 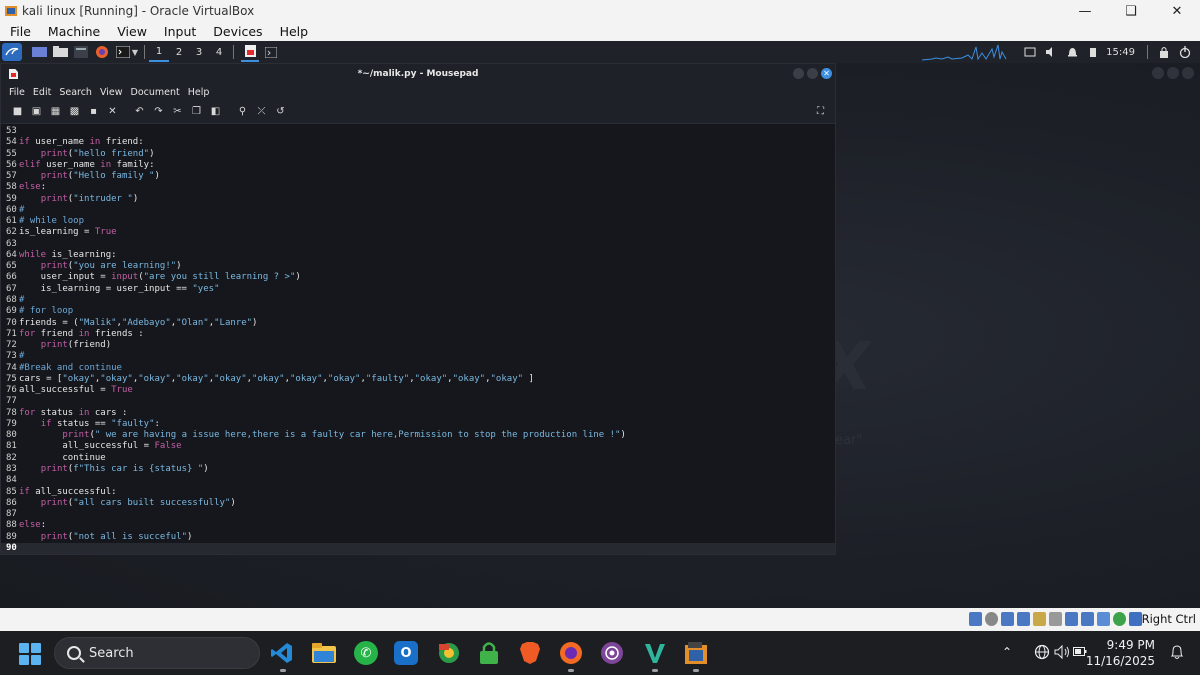 What do you see at coordinates (280, 111) in the screenshot?
I see `goto-line-icon: ↺` at bounding box center [280, 111].